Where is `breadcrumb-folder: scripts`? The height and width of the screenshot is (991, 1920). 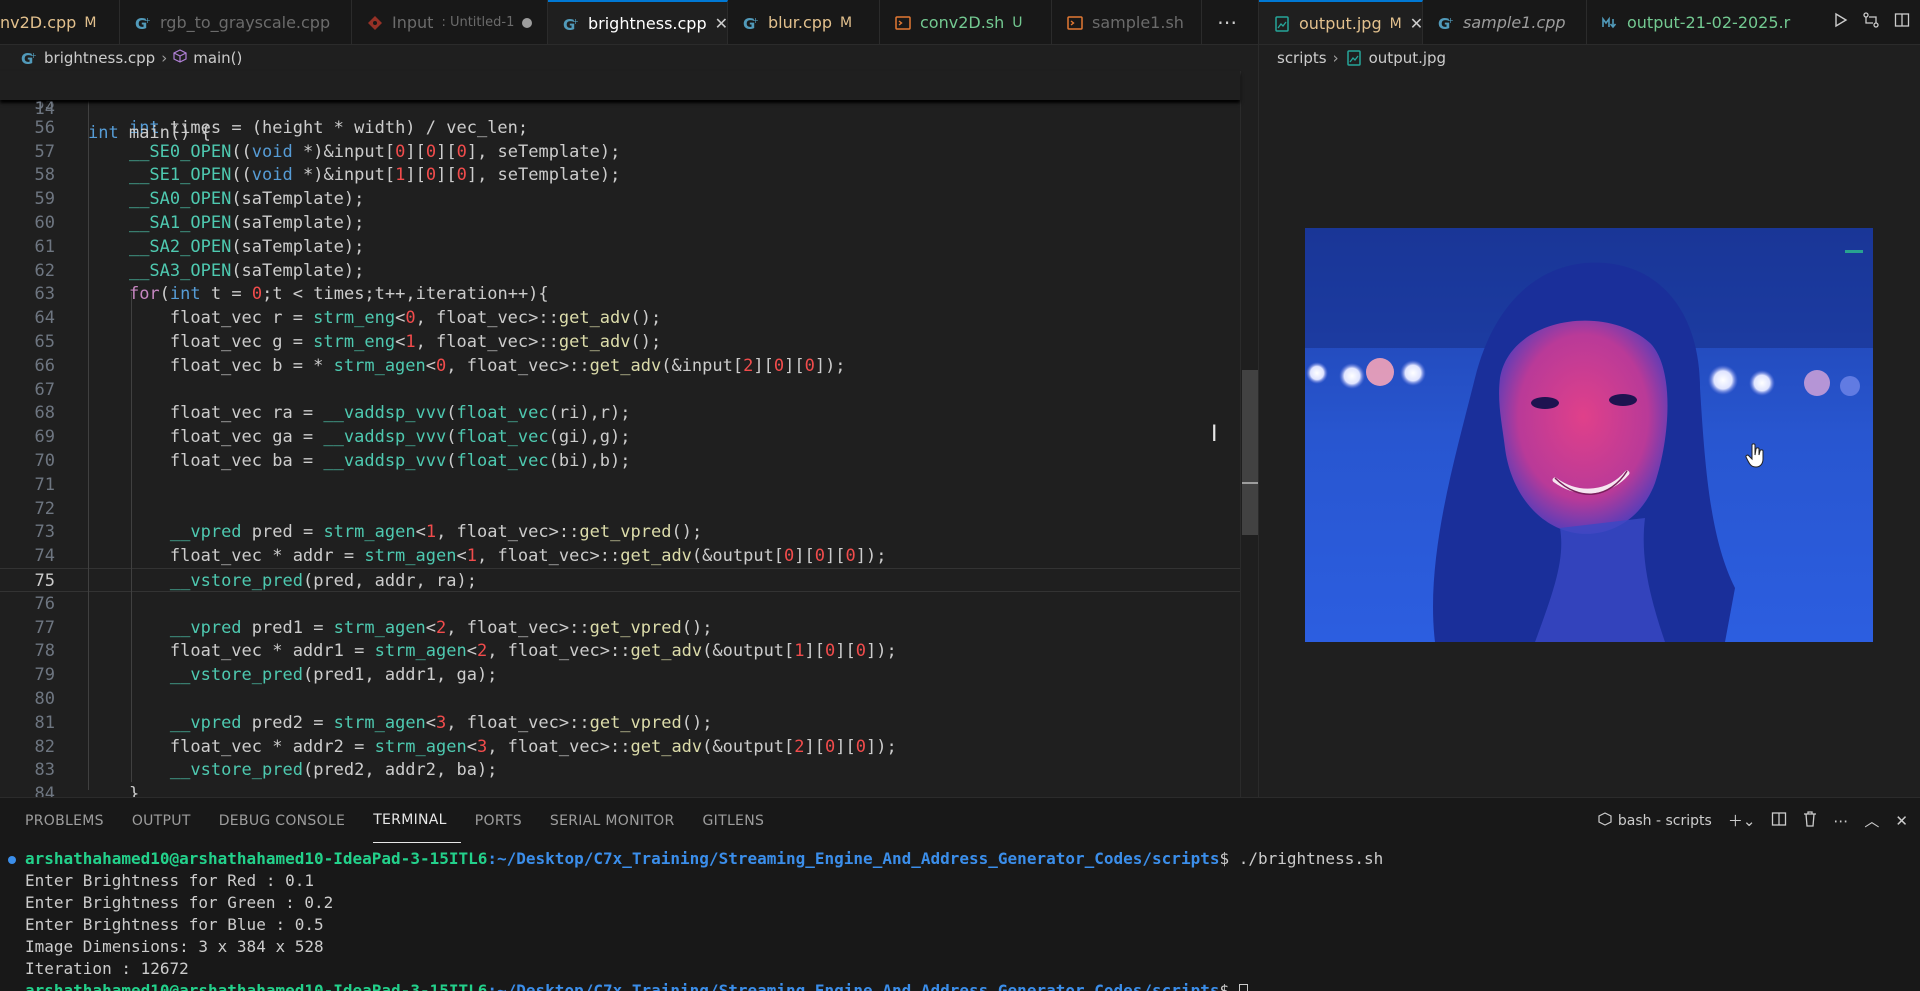
breadcrumb-folder: scripts is located at coordinates (1302, 58).